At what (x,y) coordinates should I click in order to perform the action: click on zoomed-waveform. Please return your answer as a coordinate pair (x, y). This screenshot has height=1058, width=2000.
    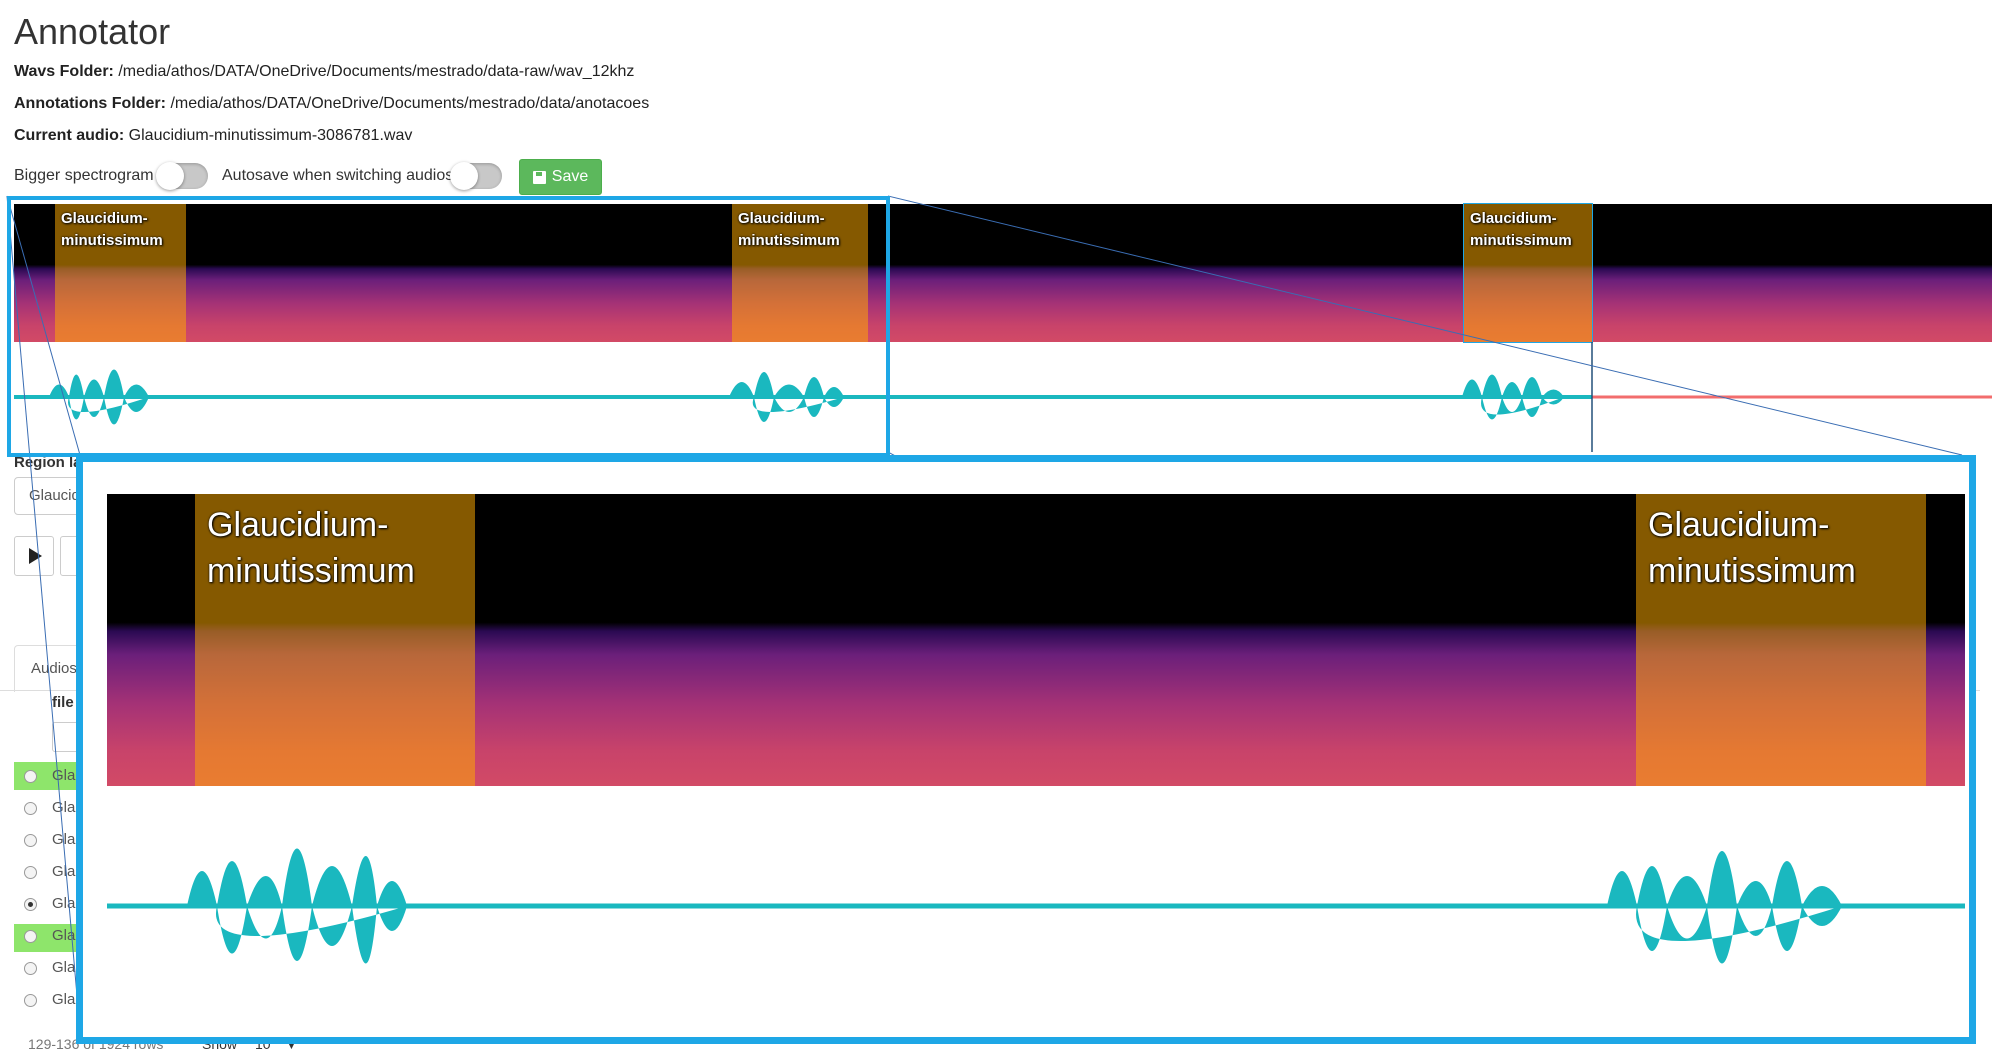
    Looking at the image, I should click on (1036, 906).